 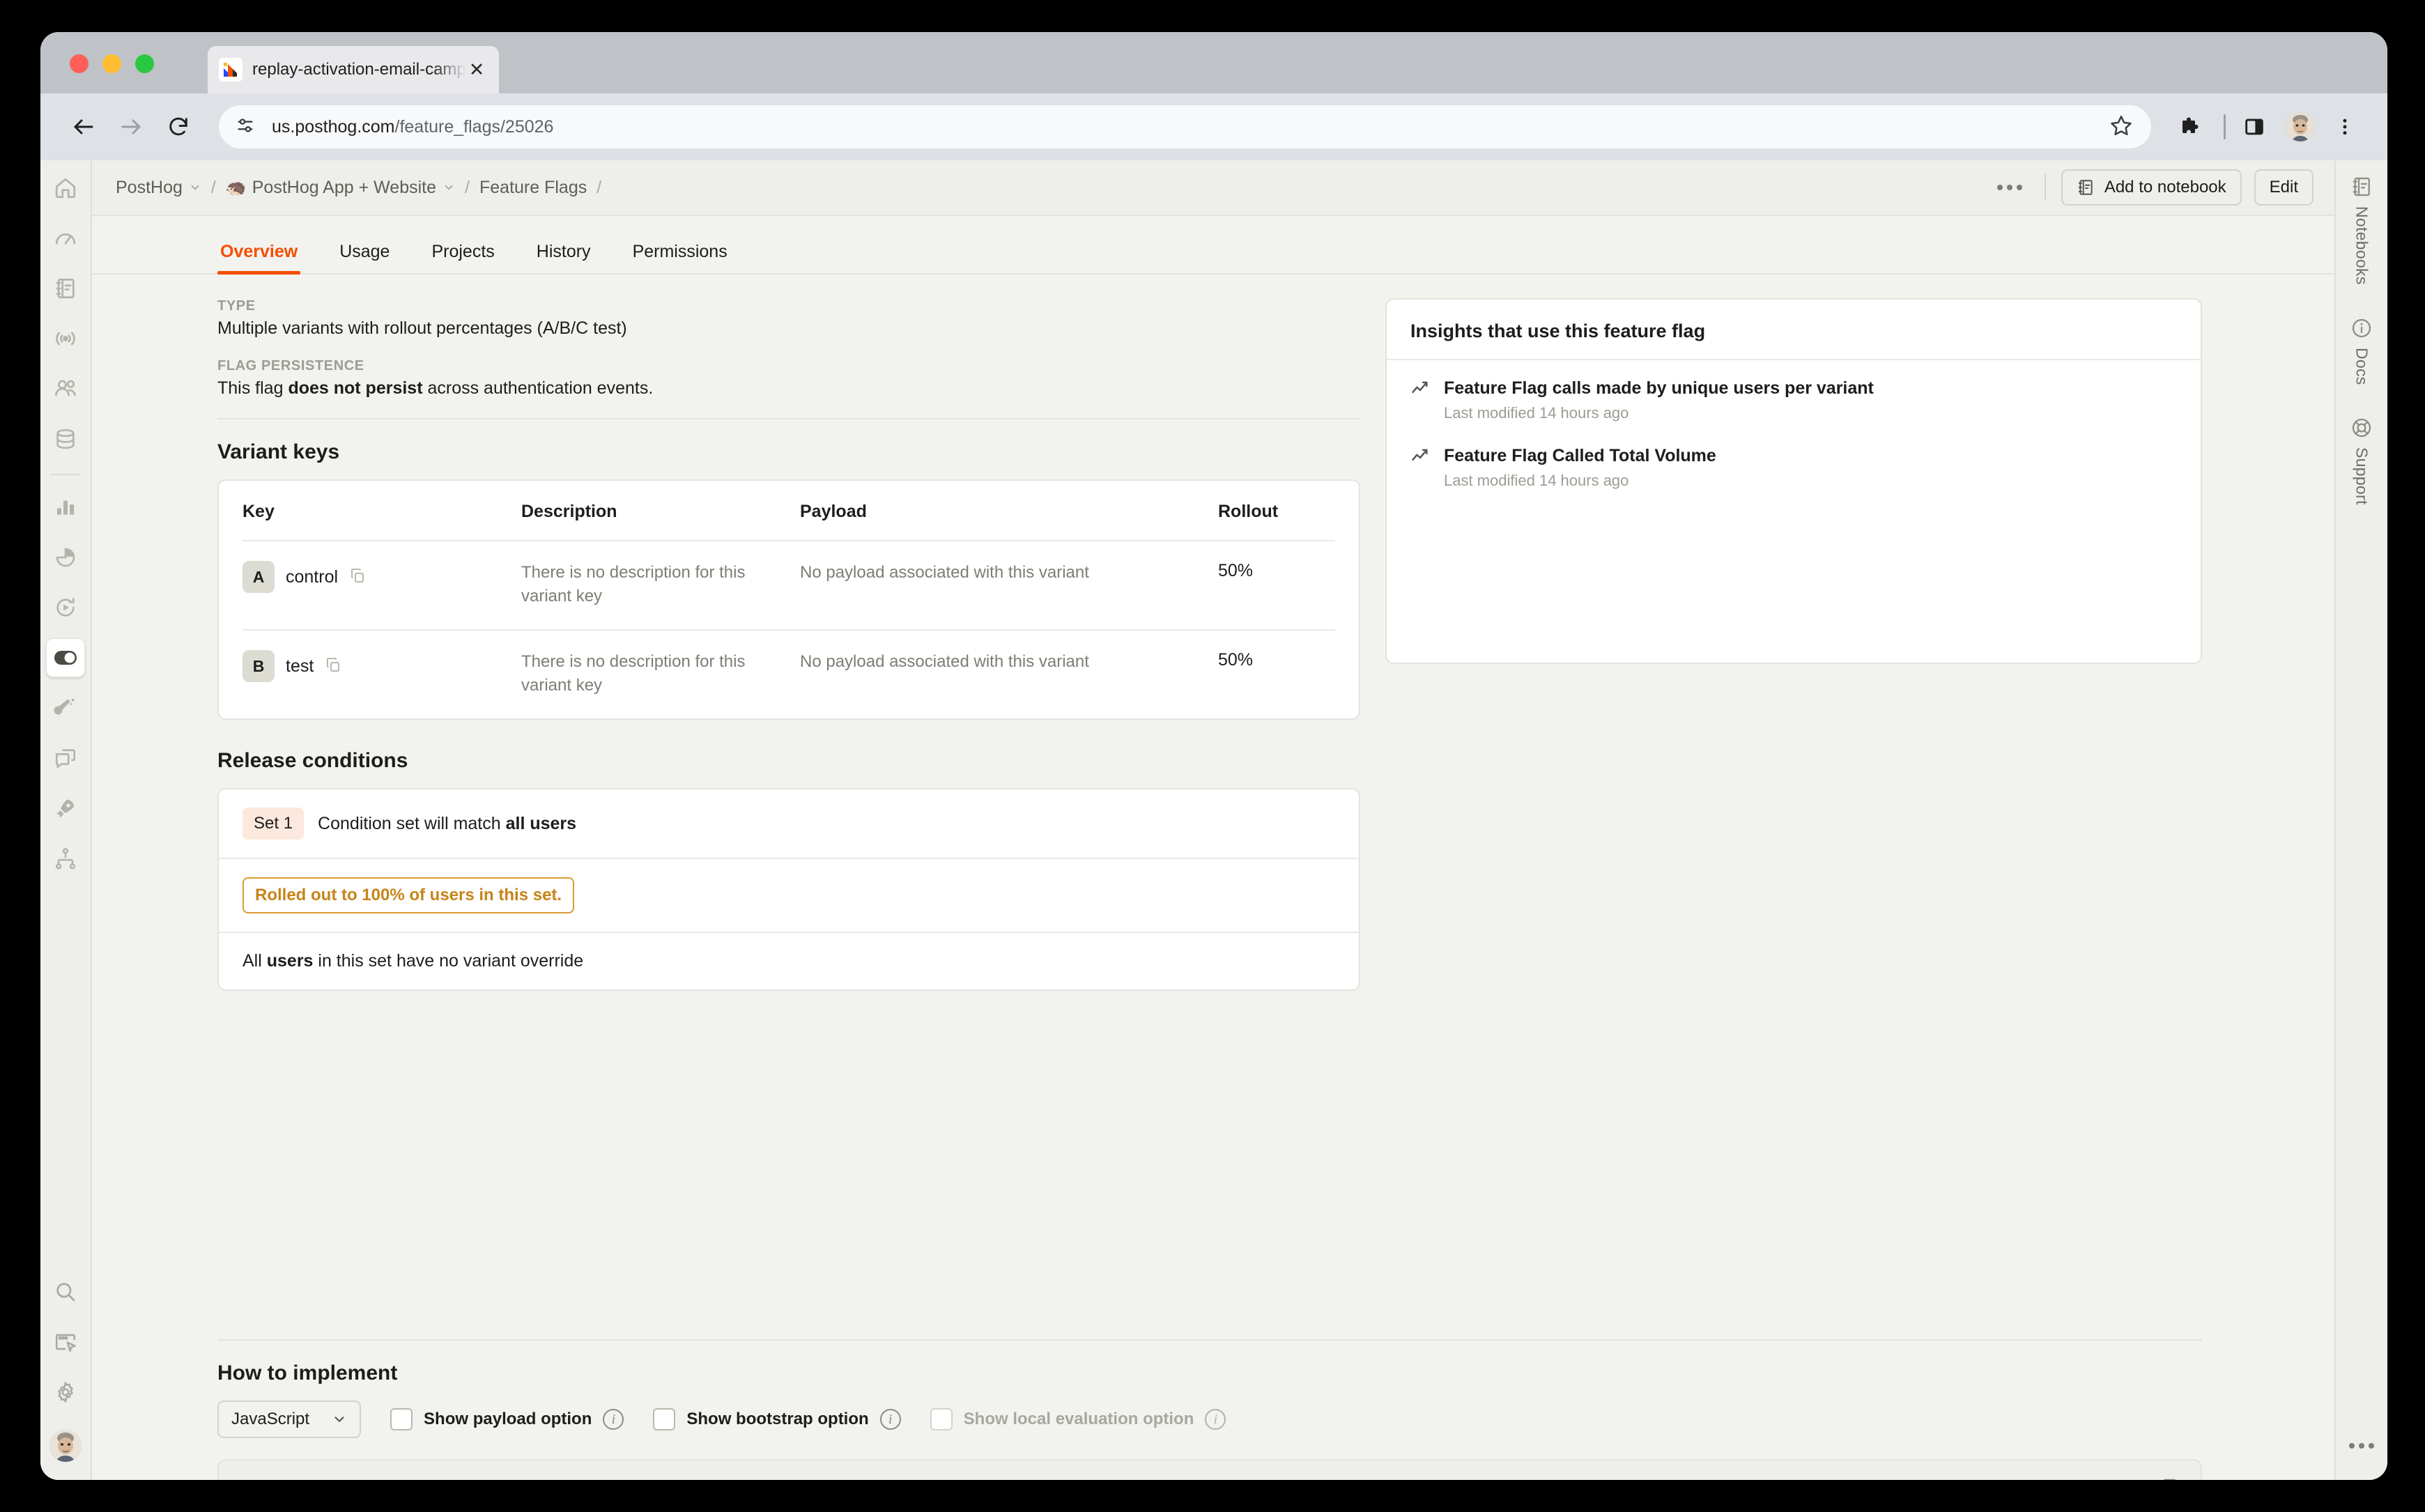 What do you see at coordinates (66, 1291) in the screenshot?
I see `search-icon` at bounding box center [66, 1291].